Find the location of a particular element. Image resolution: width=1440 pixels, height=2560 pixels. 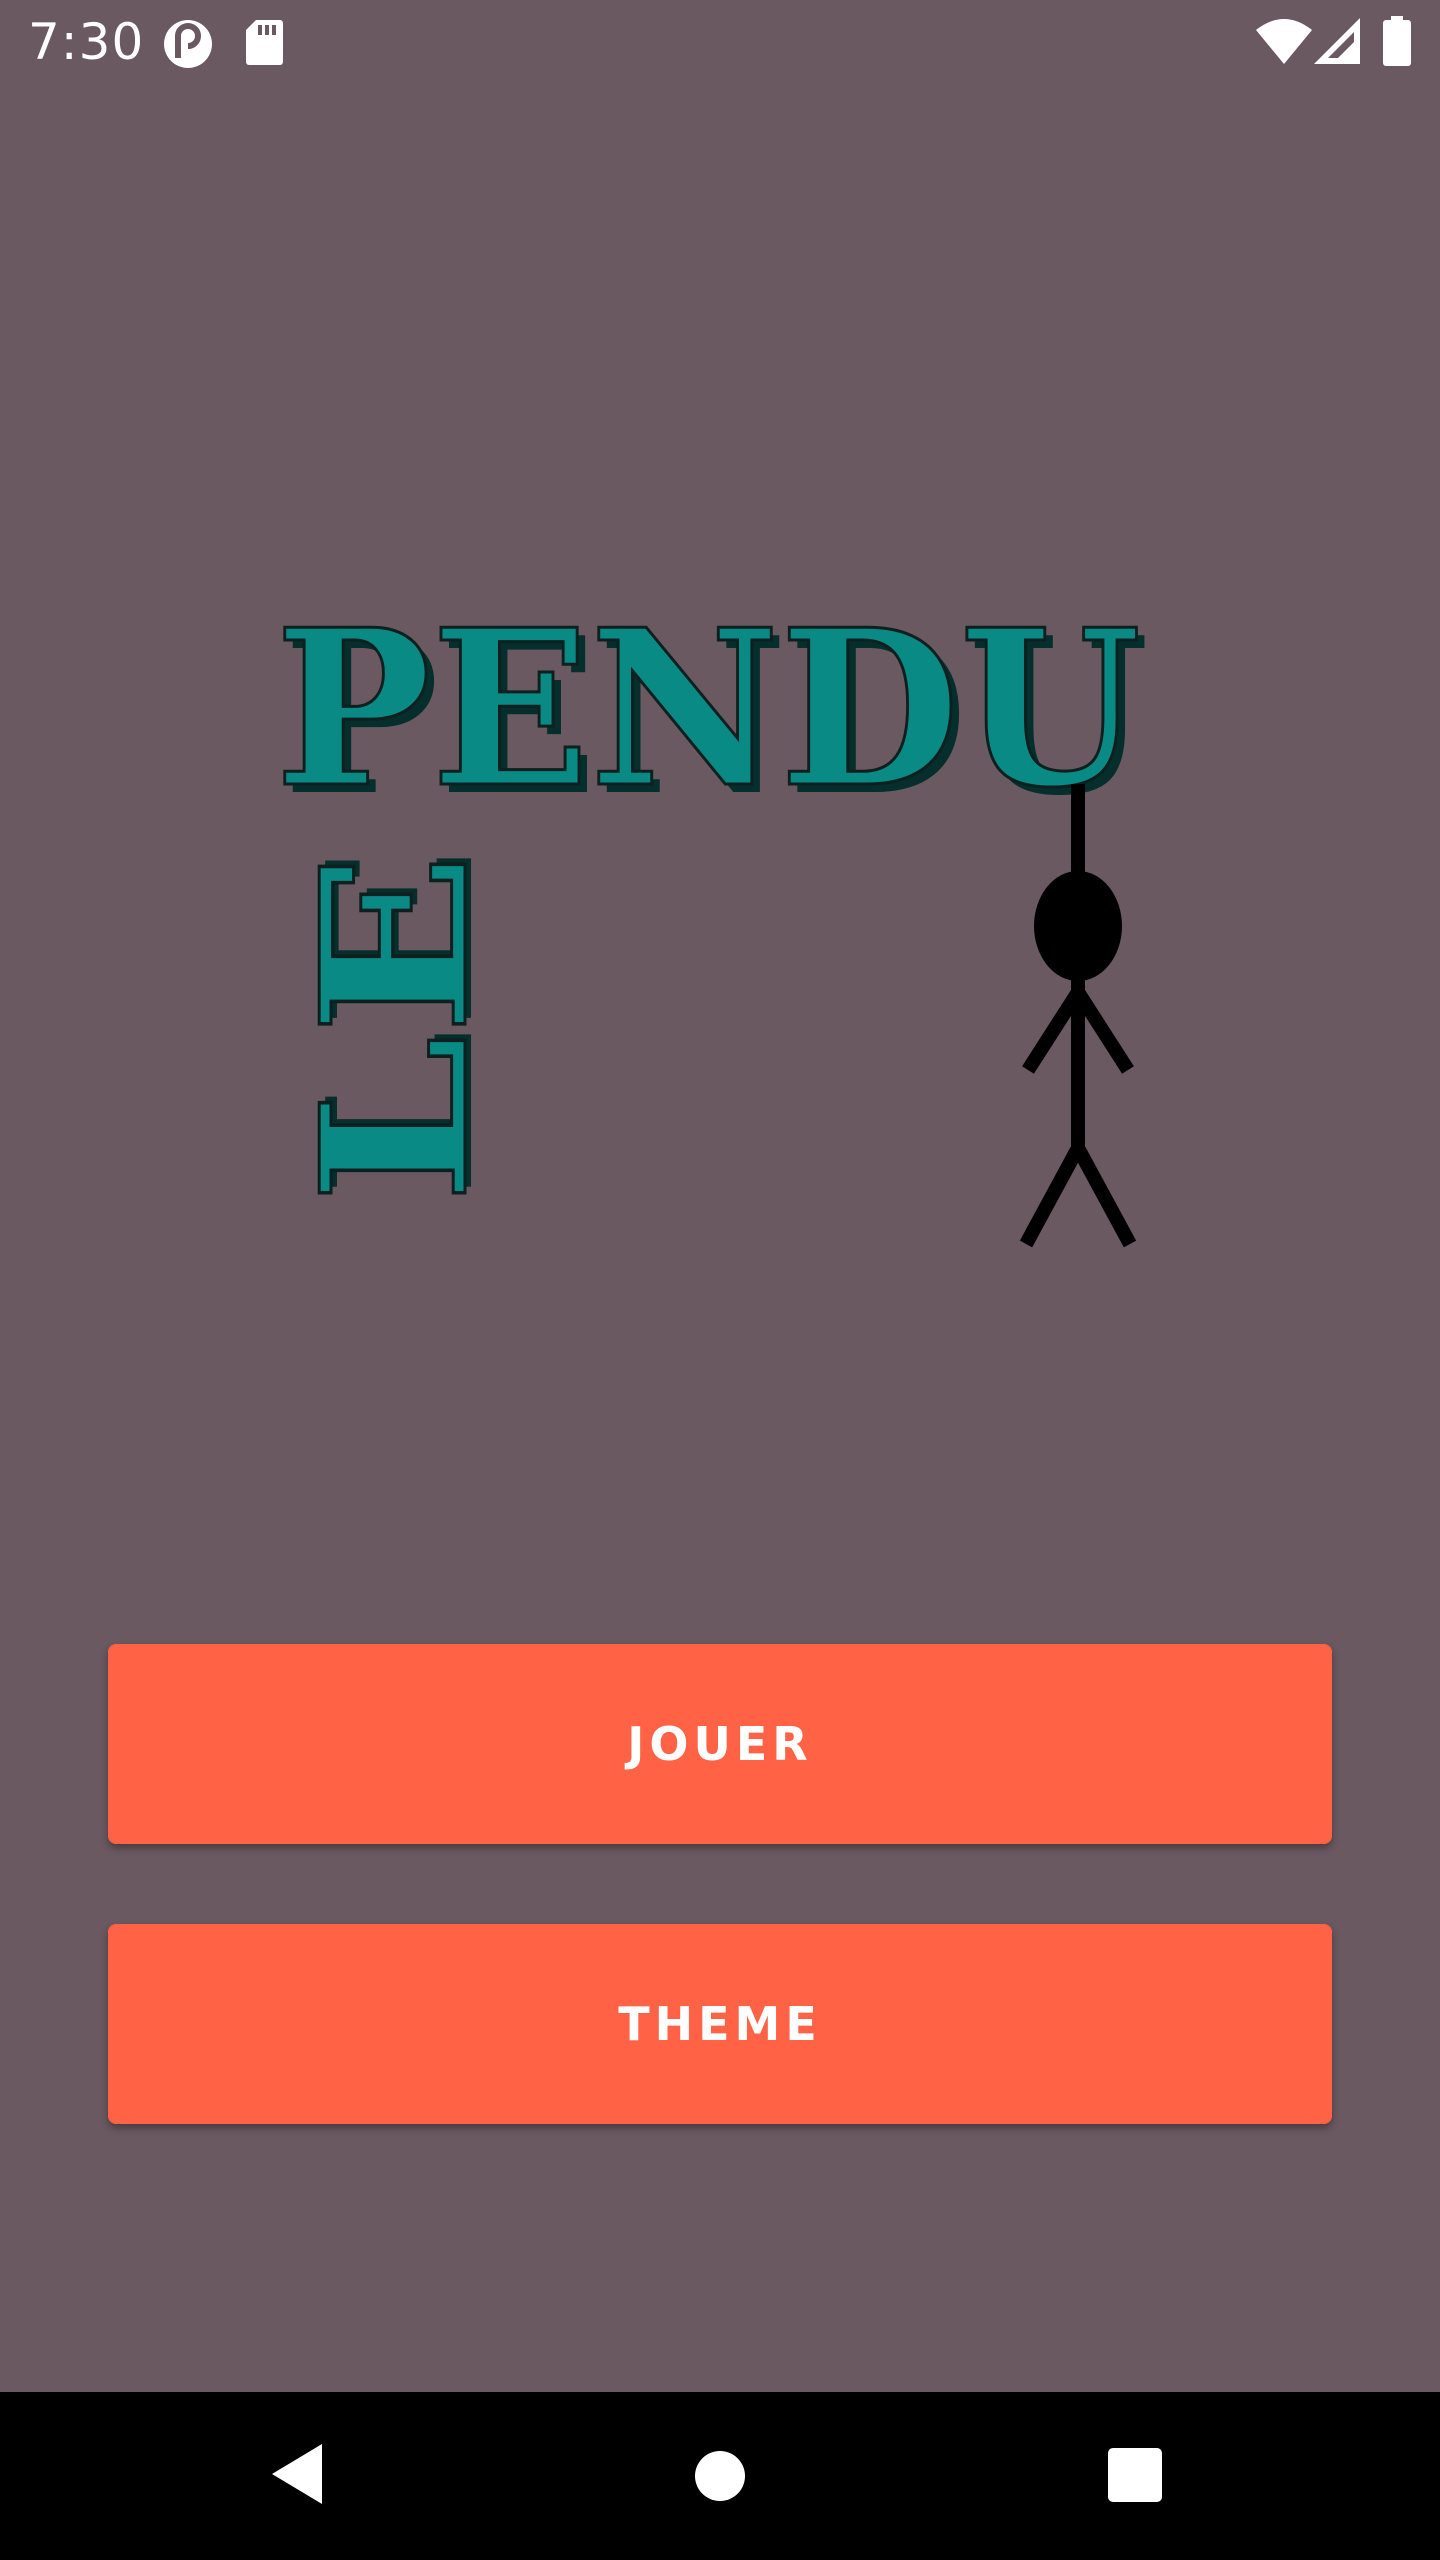

battery-icon is located at coordinates (1397, 41).